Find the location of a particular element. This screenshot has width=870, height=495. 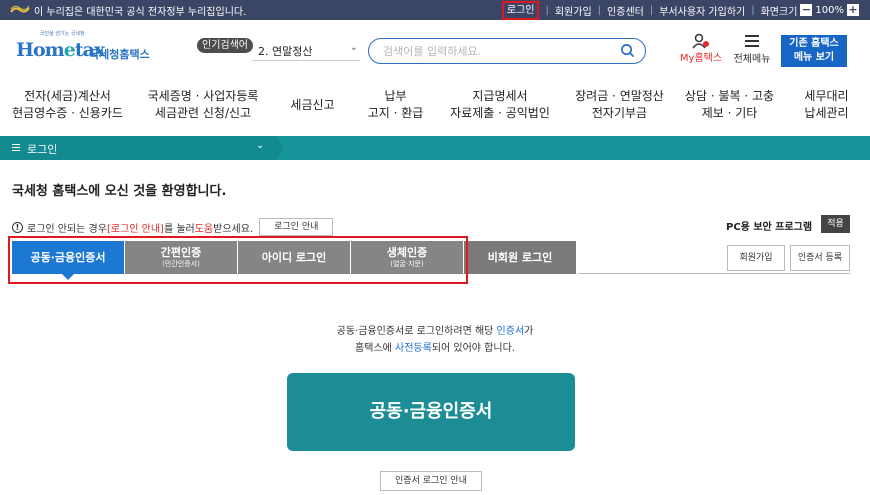

login-notice: ! 로그인 안되는 경우 [로그인 안내] 를 눌러 도움 받으세요. 로그인 안내 is located at coordinates (173, 227).